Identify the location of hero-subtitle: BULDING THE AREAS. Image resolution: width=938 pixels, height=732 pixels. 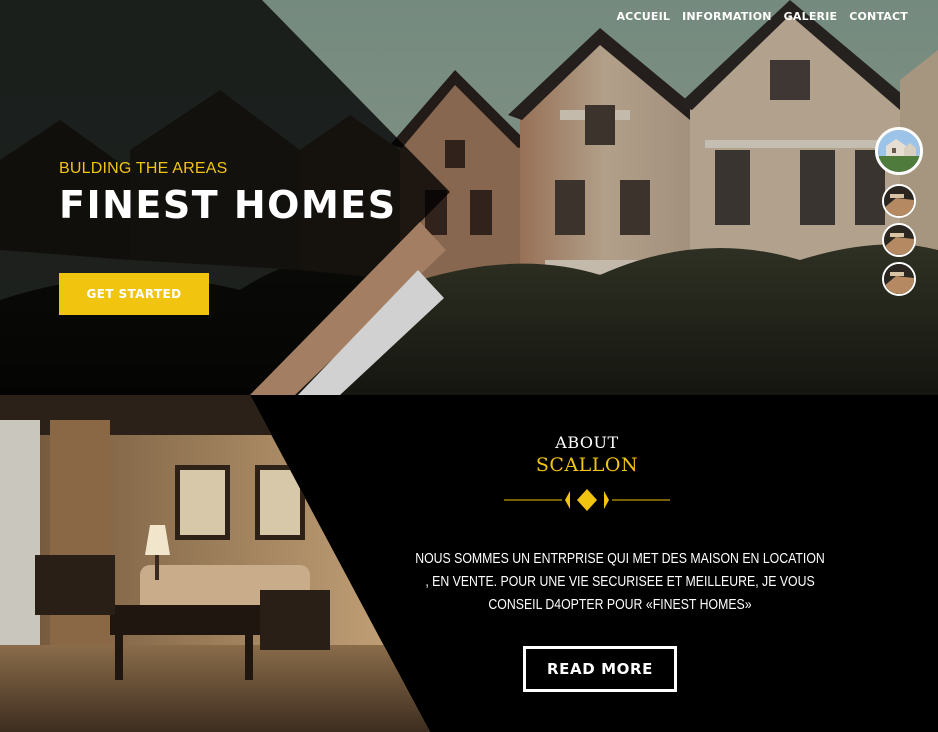
(143, 168).